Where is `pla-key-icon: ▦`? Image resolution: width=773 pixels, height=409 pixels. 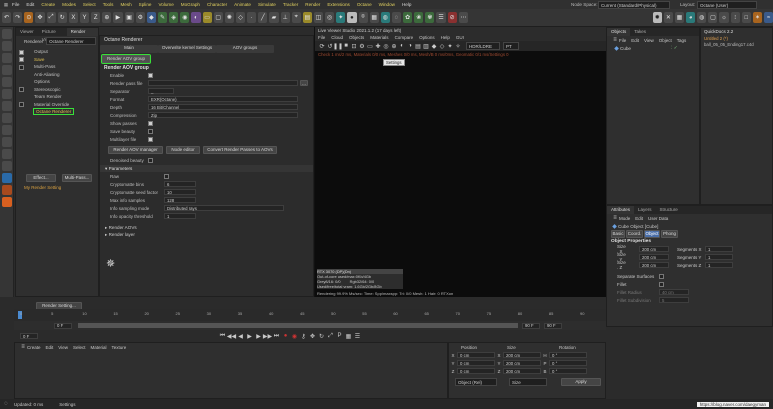
pla-key-icon: ▦ is located at coordinates (348, 336).